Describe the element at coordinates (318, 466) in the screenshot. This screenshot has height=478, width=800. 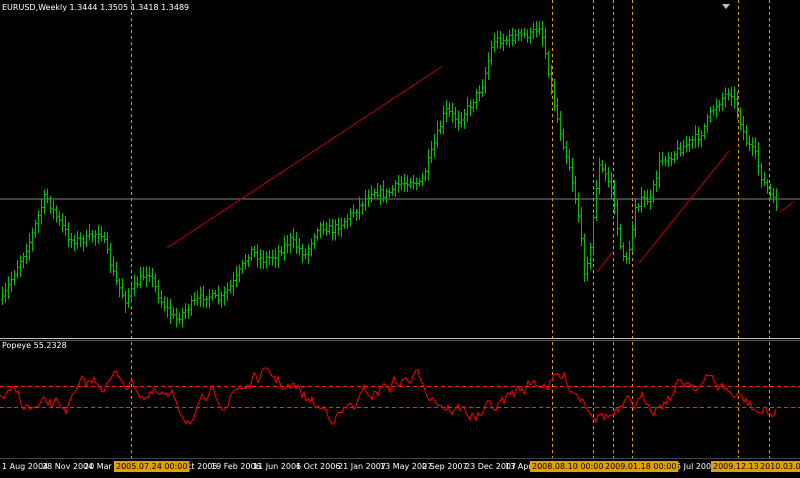
I see `time-axis-label: 1 Oct 2006` at that location.